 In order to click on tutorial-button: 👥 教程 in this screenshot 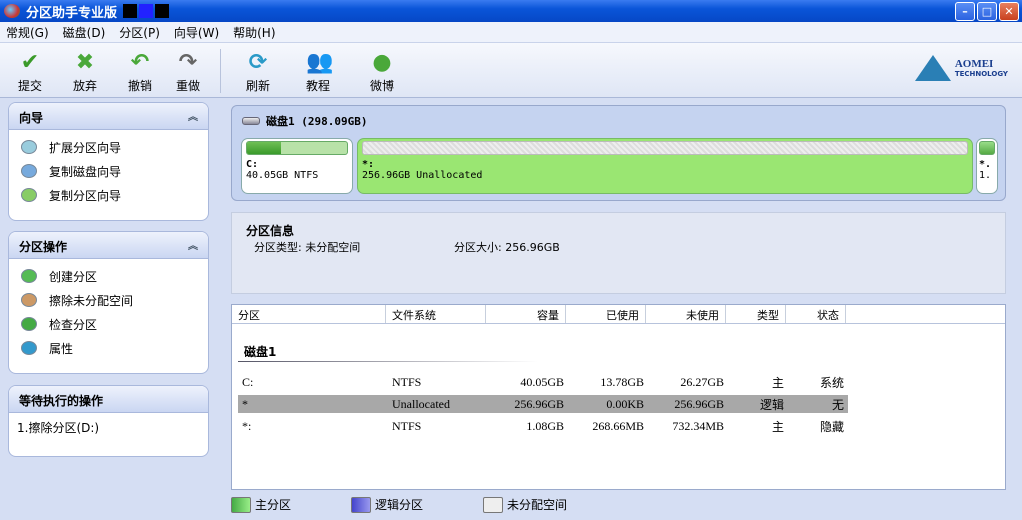, I will do `click(318, 72)`.